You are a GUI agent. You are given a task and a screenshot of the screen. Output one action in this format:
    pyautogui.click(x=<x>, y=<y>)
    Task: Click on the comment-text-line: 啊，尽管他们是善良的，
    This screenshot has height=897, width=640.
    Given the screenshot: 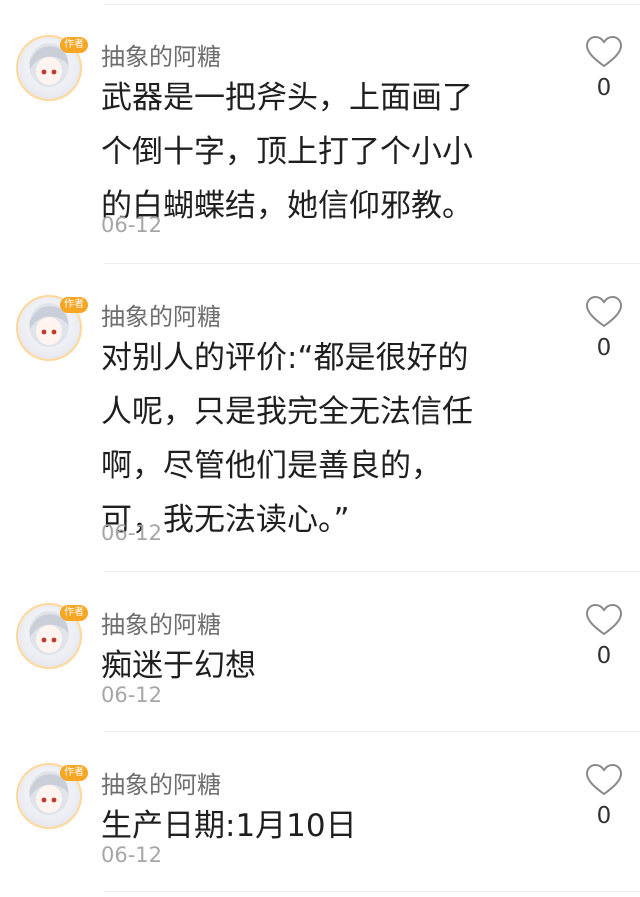 What is the action you would take?
    pyautogui.click(x=271, y=466)
    